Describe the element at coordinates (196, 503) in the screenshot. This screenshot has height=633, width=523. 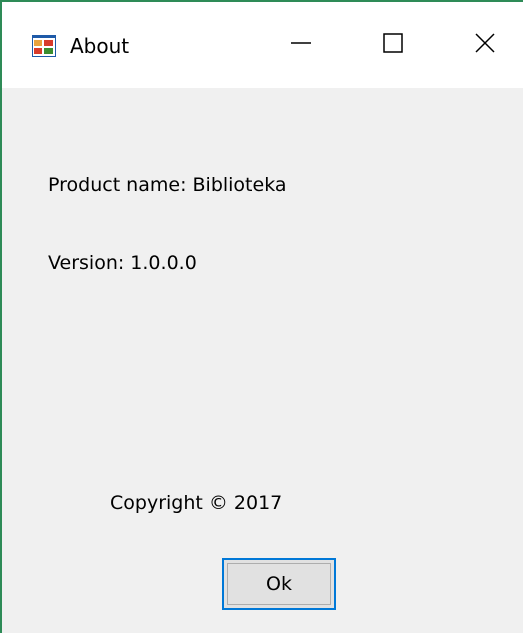
I see `copyright-label: Copyright © 2017` at that location.